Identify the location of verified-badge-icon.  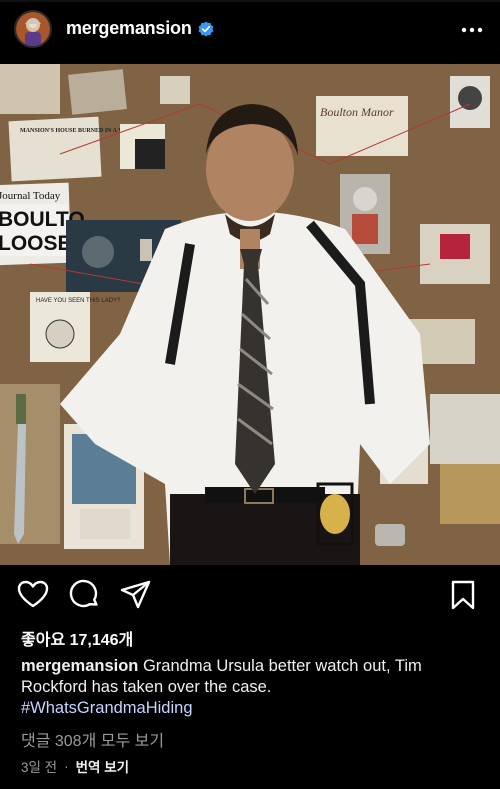
(206, 29).